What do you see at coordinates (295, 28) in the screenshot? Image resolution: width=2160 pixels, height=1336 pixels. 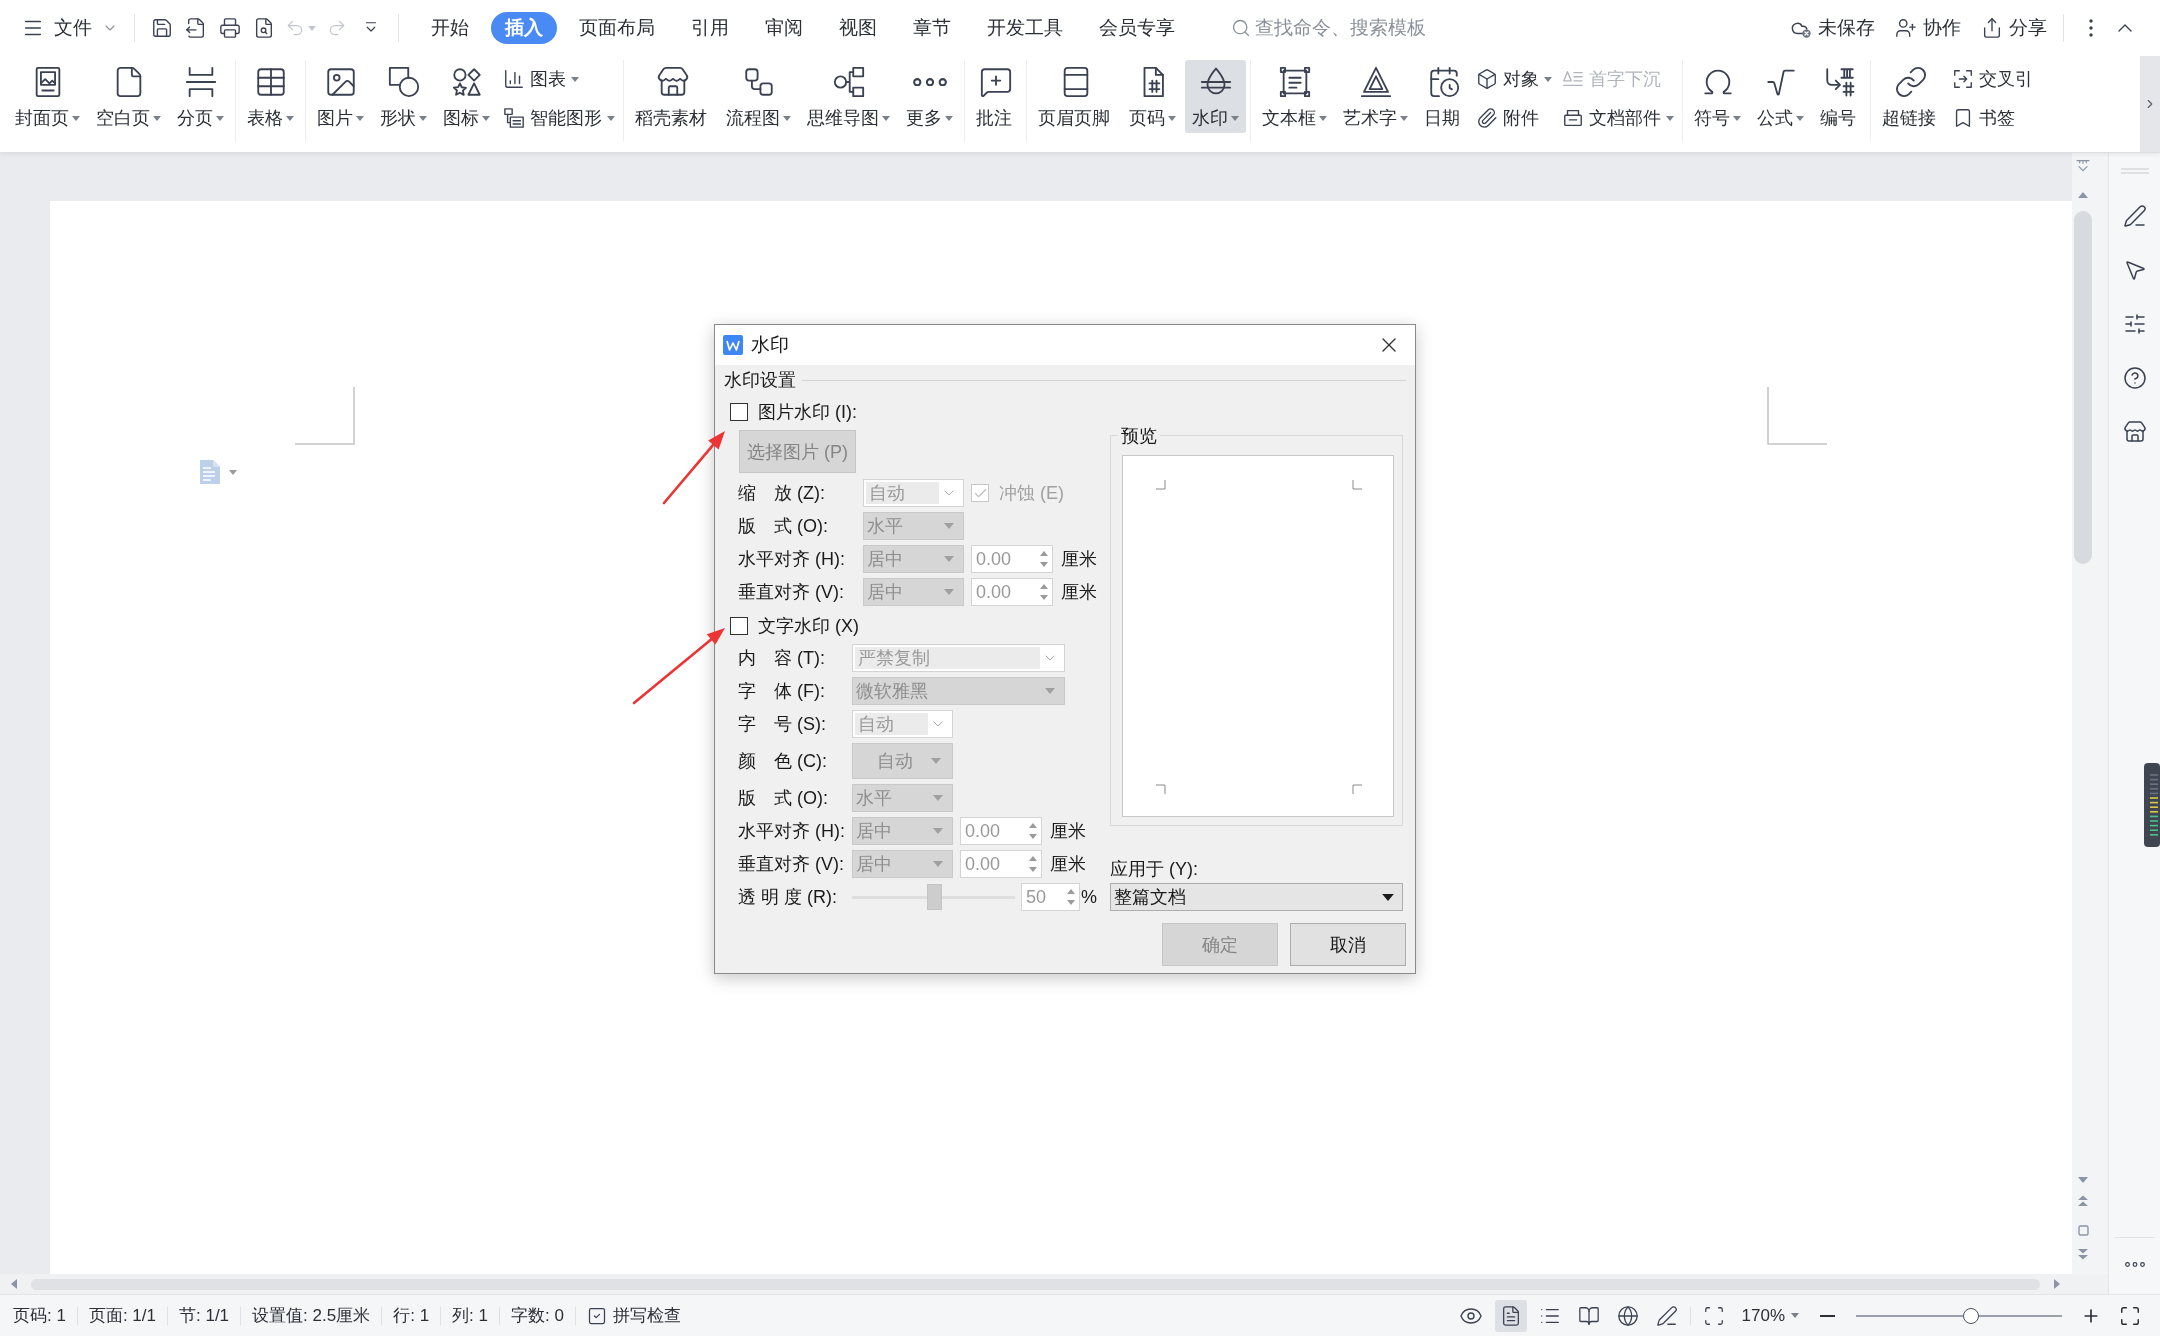 I see `undo-icon` at bounding box center [295, 28].